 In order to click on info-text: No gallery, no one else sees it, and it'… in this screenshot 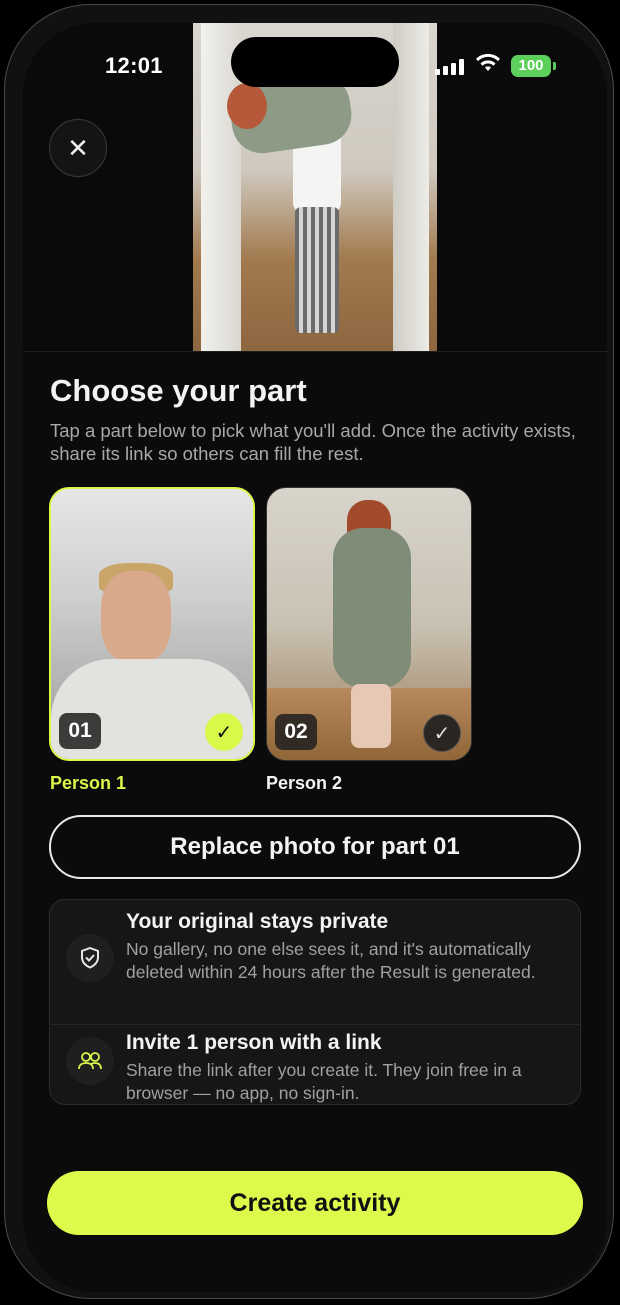, I will do `click(331, 960)`.